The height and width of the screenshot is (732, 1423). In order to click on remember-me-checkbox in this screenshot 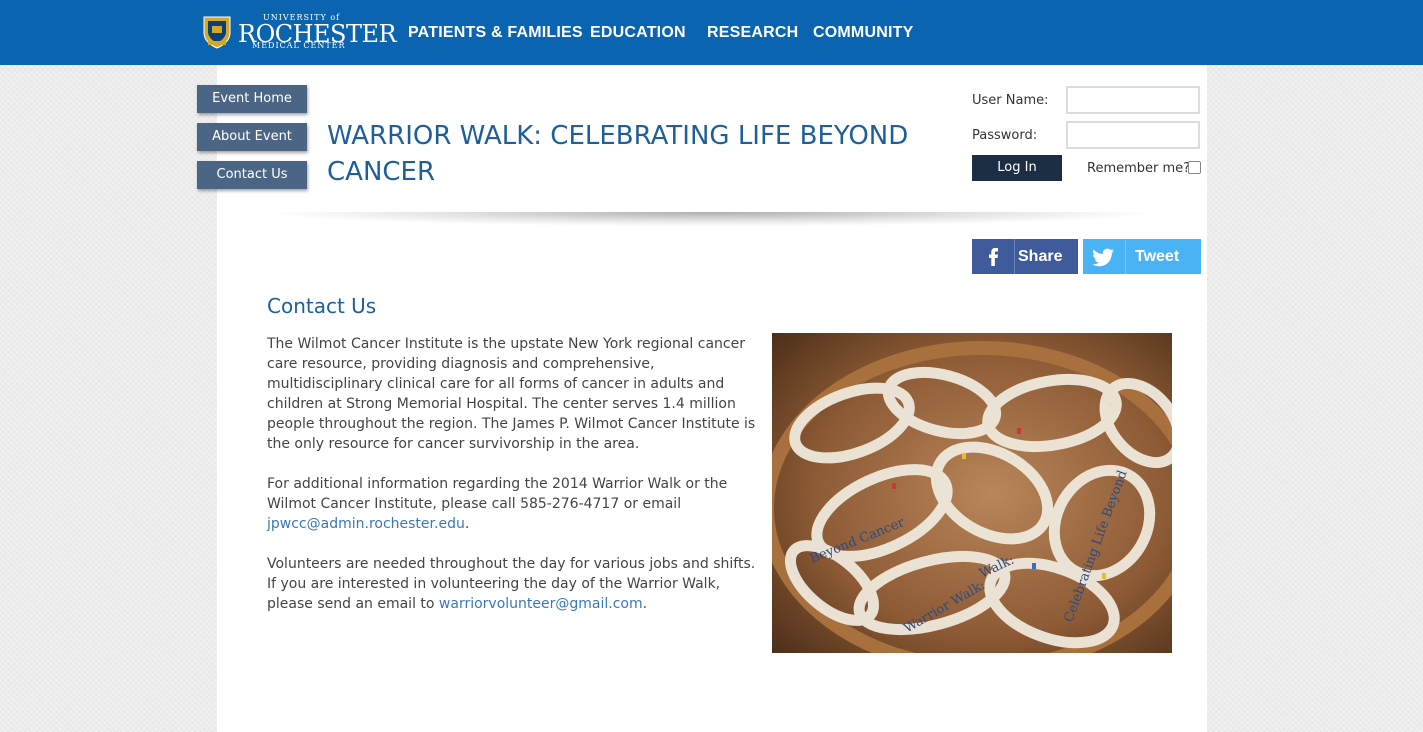, I will do `click(1194, 167)`.